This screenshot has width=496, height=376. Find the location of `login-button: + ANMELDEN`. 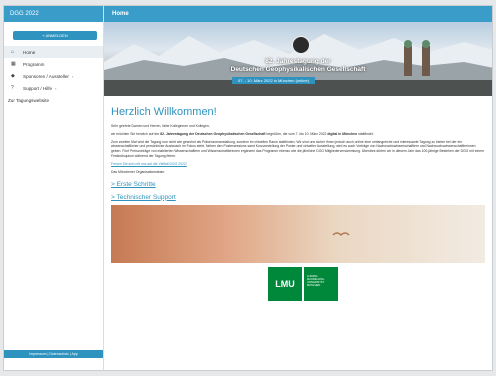

login-button: + ANMELDEN is located at coordinates (55, 35).